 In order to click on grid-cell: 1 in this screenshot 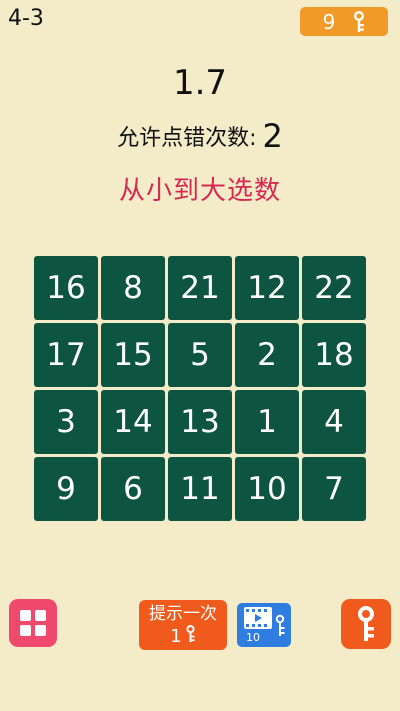, I will do `click(267, 422)`.